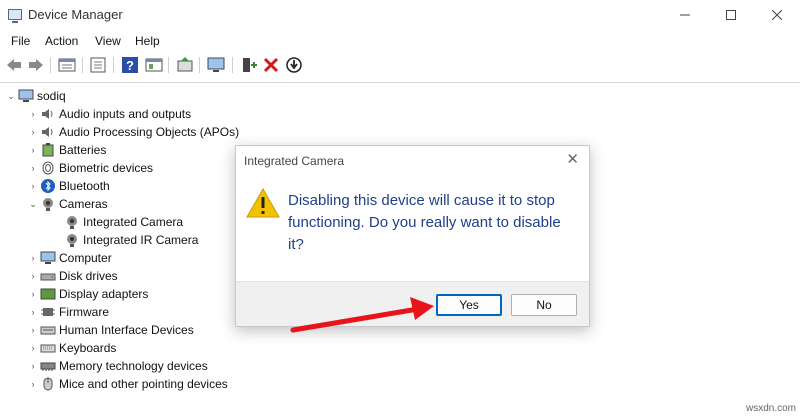  Describe the element at coordinates (85, 258) in the screenshot. I see `tree-item-label: Computer` at that location.